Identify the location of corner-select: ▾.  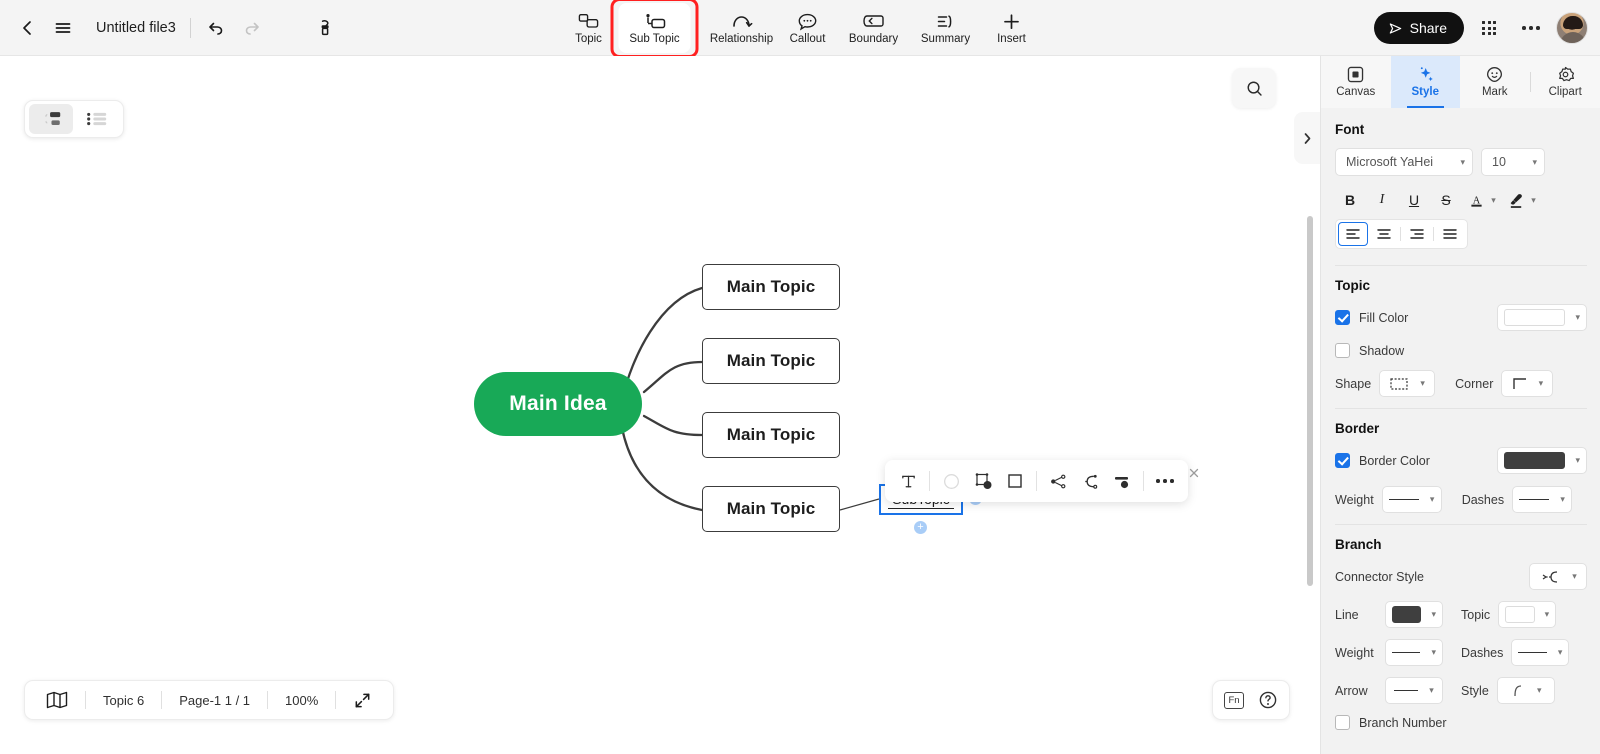
(1527, 383).